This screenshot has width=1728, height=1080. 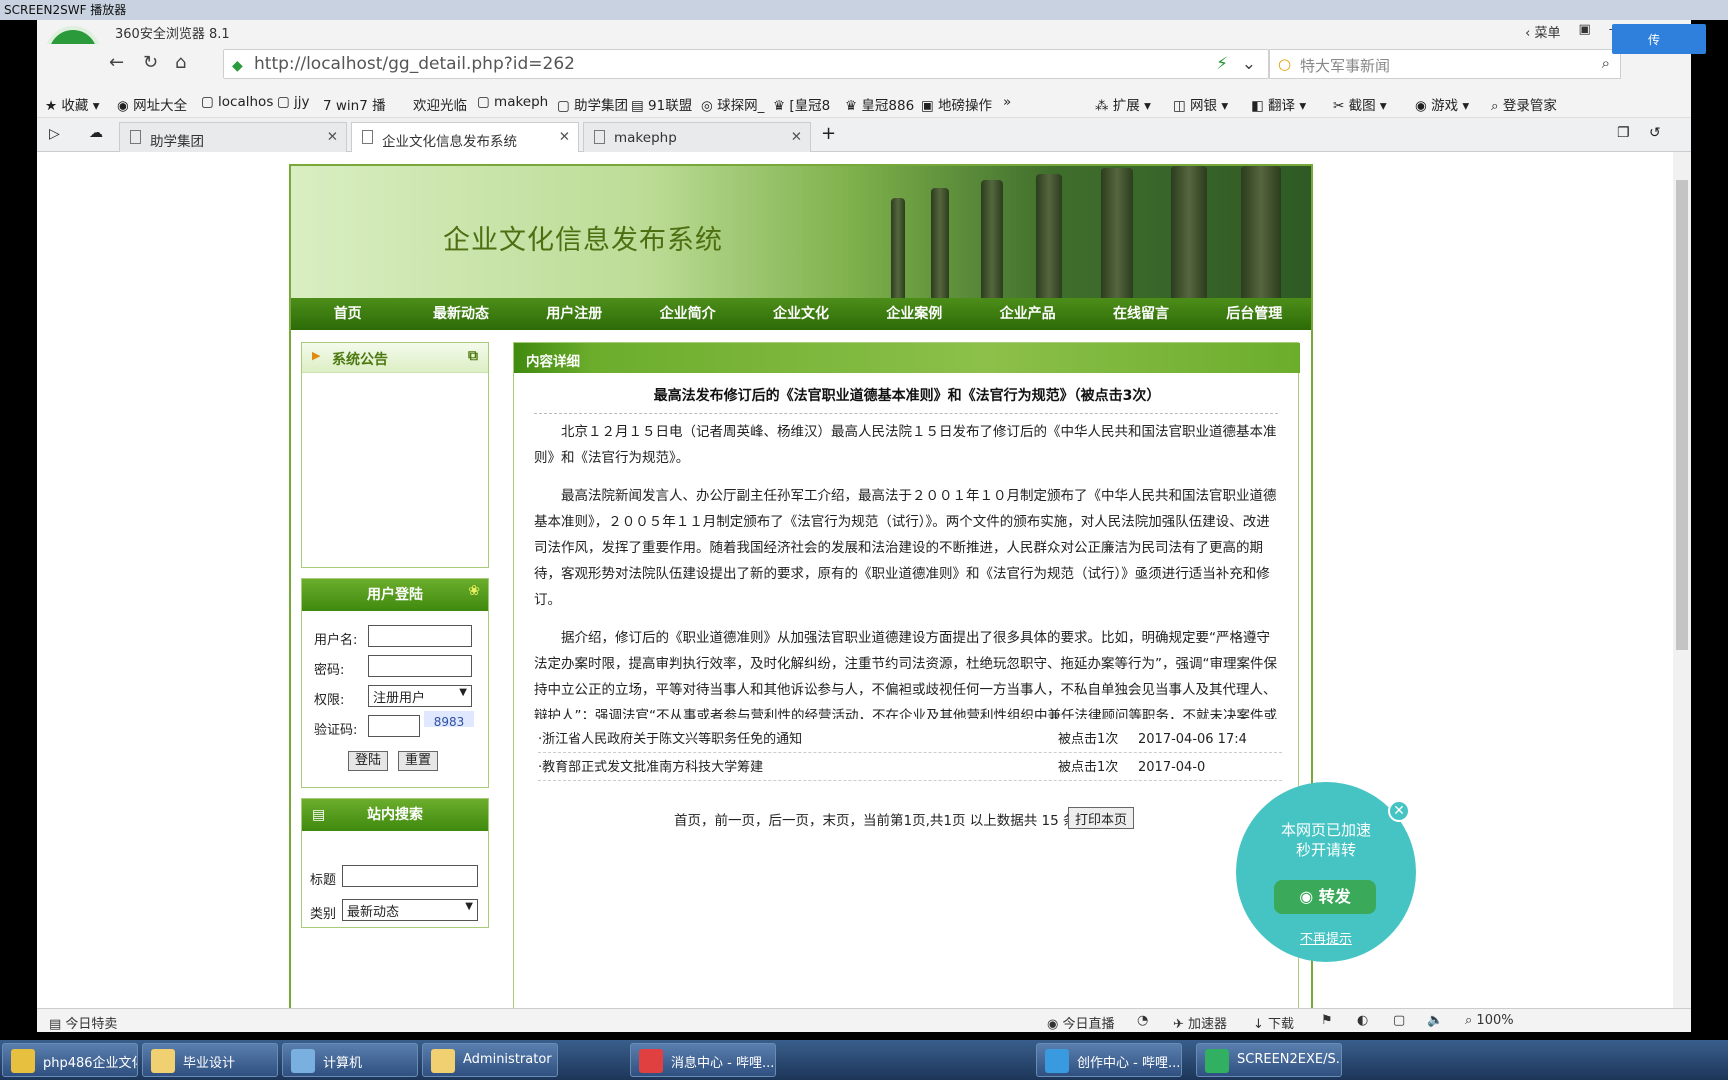 What do you see at coordinates (150, 62) in the screenshot?
I see `refresh-icon: ↻` at bounding box center [150, 62].